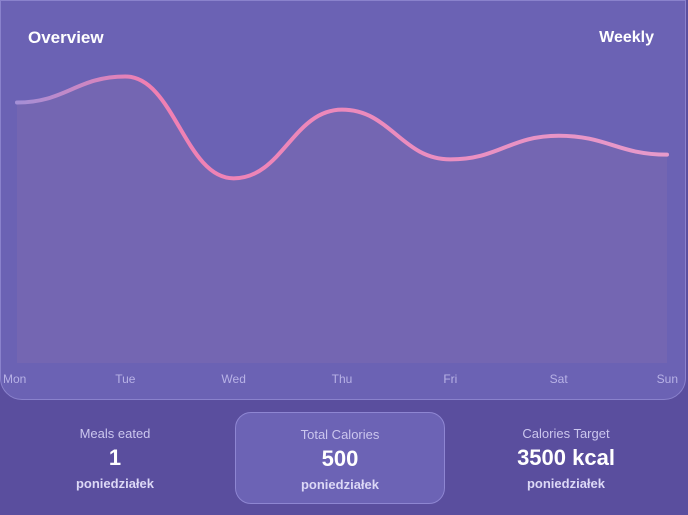 Image resolution: width=688 pixels, height=515 pixels. Describe the element at coordinates (66, 37) in the screenshot. I see `card-title: Overview` at that location.